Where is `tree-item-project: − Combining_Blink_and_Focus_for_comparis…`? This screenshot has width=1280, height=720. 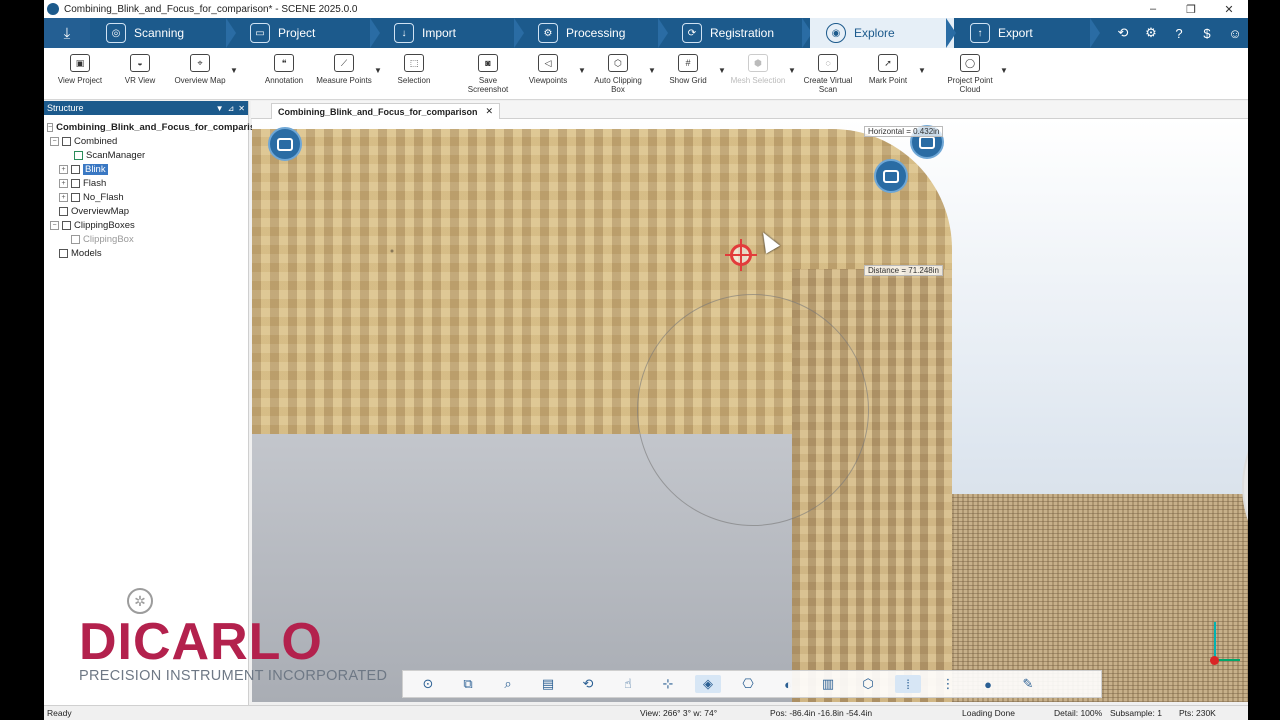
tree-item-project: − Combining_Blink_and_Focus_for_comparis… is located at coordinates (155, 127).